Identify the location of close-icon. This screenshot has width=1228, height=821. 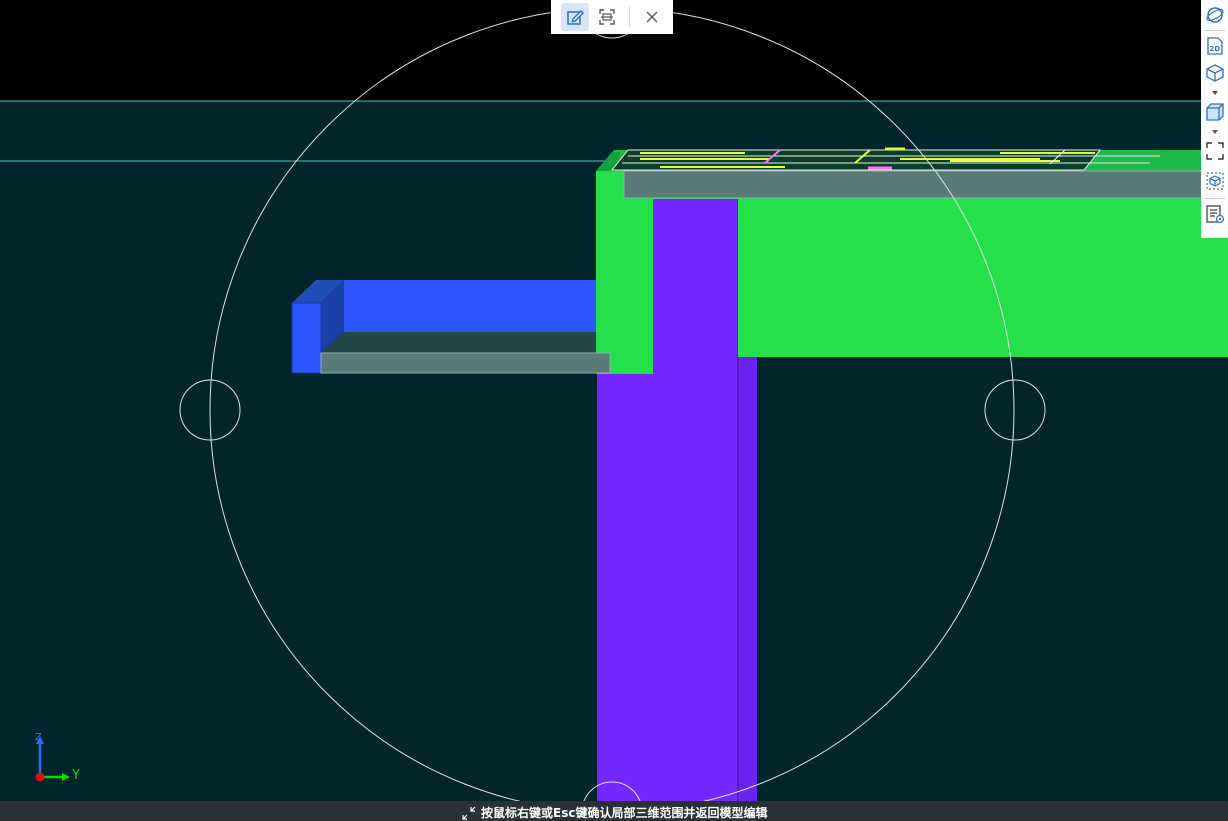
(652, 17).